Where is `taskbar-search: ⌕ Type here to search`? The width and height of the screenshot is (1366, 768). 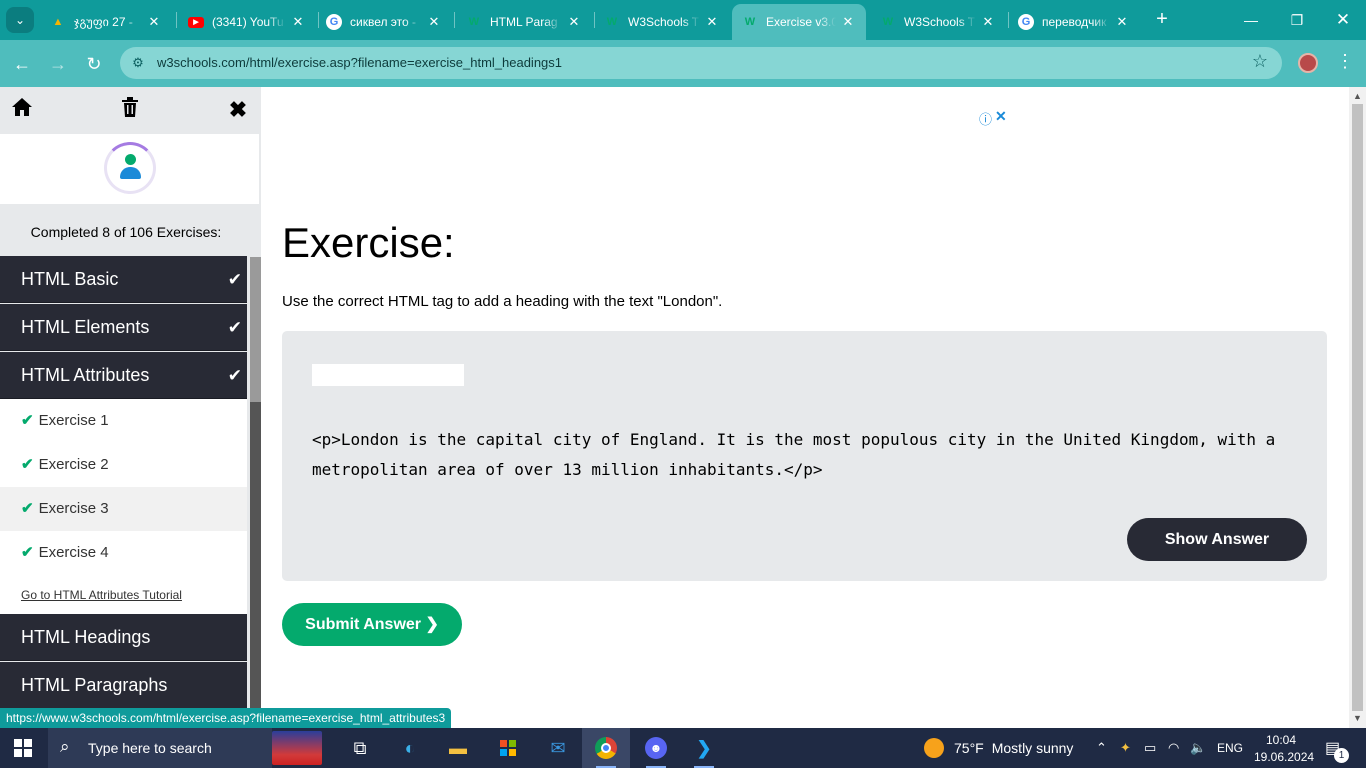 taskbar-search: ⌕ Type here to search is located at coordinates (160, 748).